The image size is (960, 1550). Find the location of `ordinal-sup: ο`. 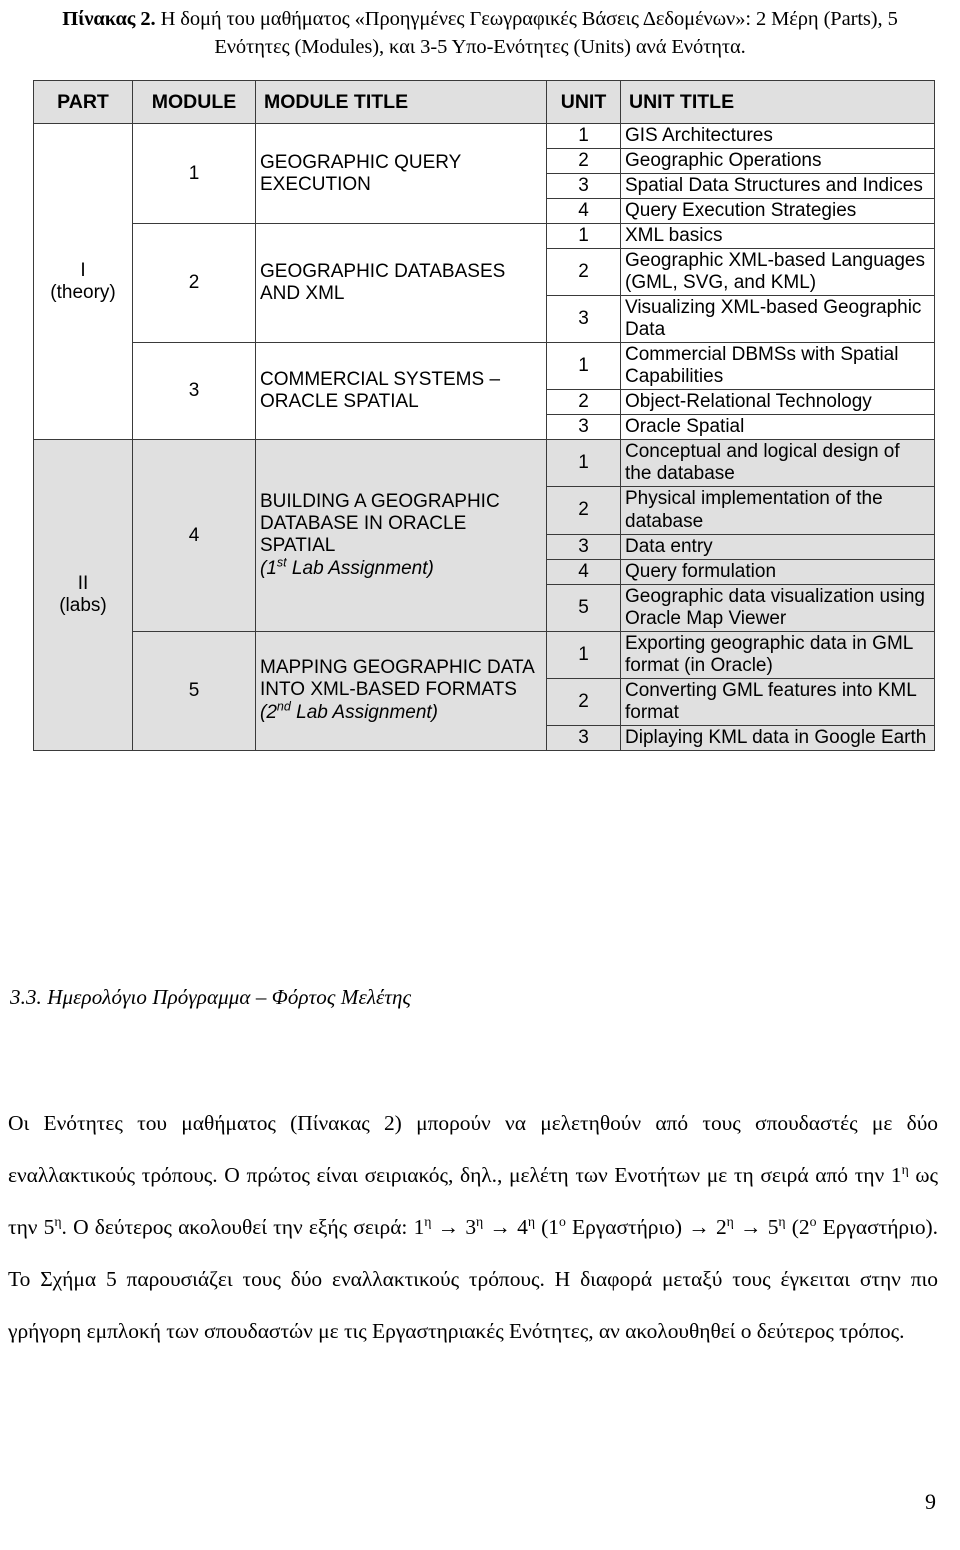

ordinal-sup: ο is located at coordinates (562, 1221).